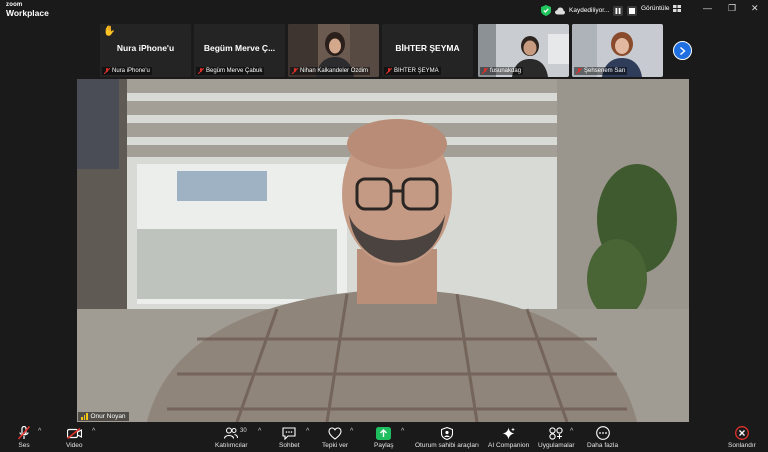 This screenshot has width=768, height=452. What do you see at coordinates (560, 10) in the screenshot?
I see `cloud-recording-icon` at bounding box center [560, 10].